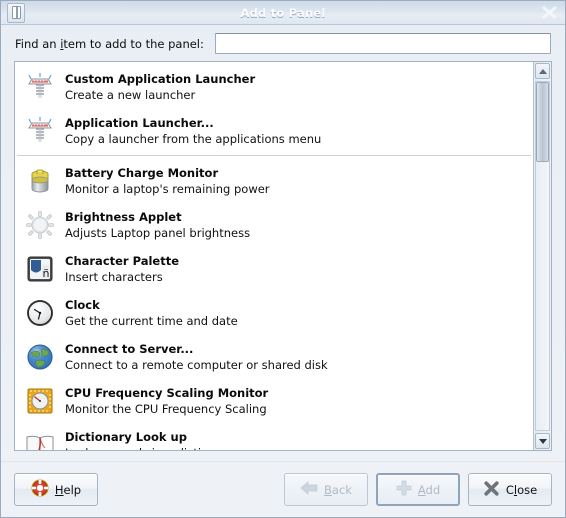 This screenshot has width=566, height=518. I want to click on close-x-icon, so click(491, 490).